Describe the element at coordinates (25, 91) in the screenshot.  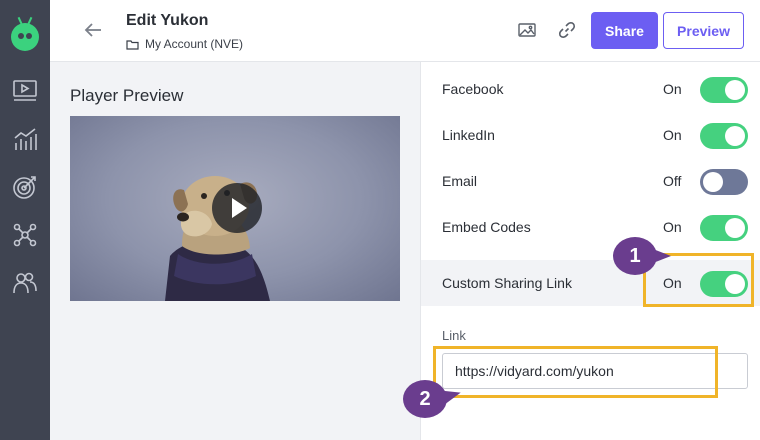
I see `video-library-icon` at that location.